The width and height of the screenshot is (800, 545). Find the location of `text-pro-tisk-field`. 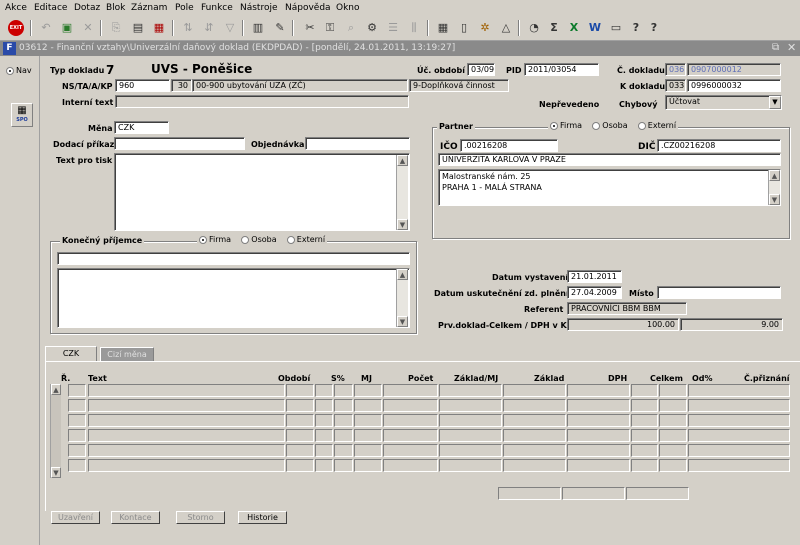

text-pro-tisk-field is located at coordinates (262, 192).